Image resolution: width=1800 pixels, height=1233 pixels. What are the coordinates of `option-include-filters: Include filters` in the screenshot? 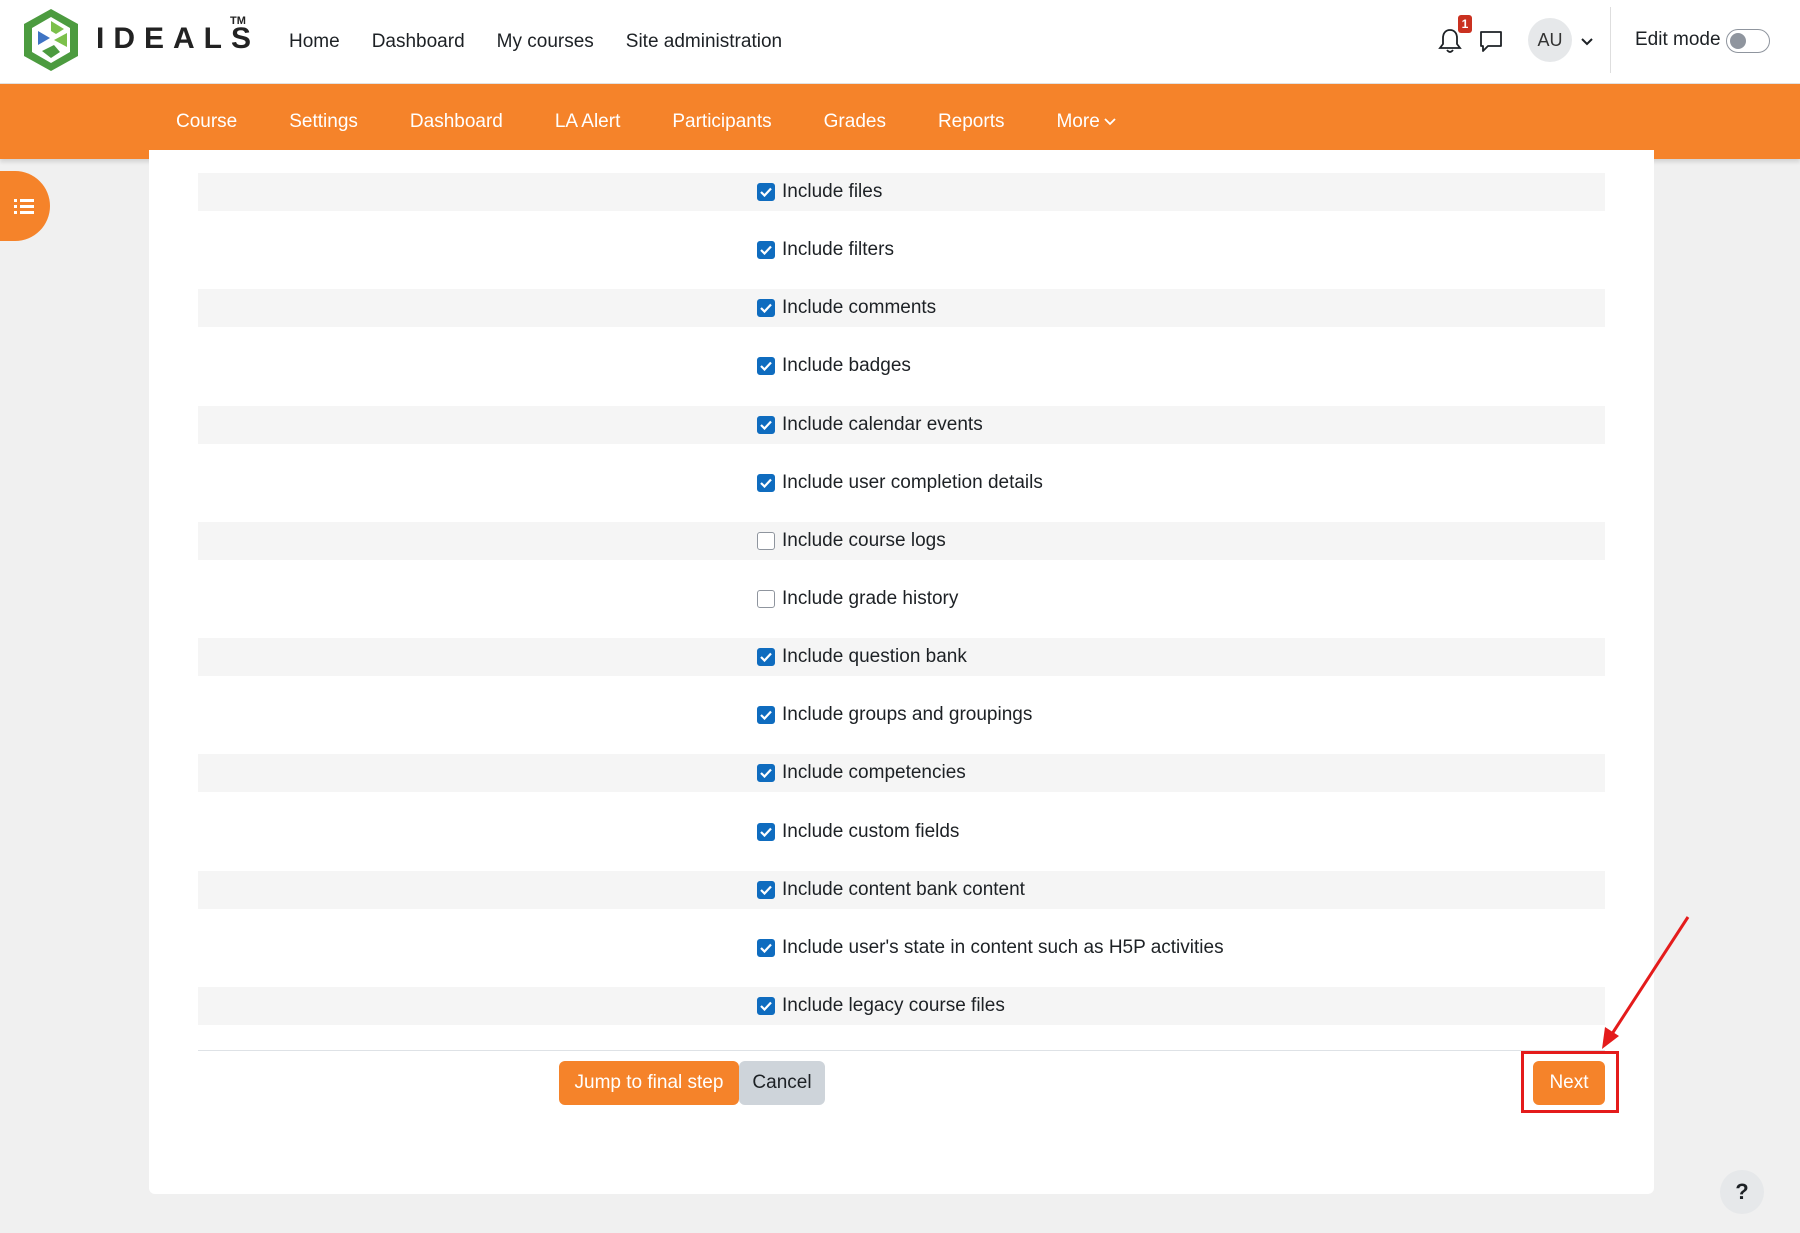 It's located at (825, 250).